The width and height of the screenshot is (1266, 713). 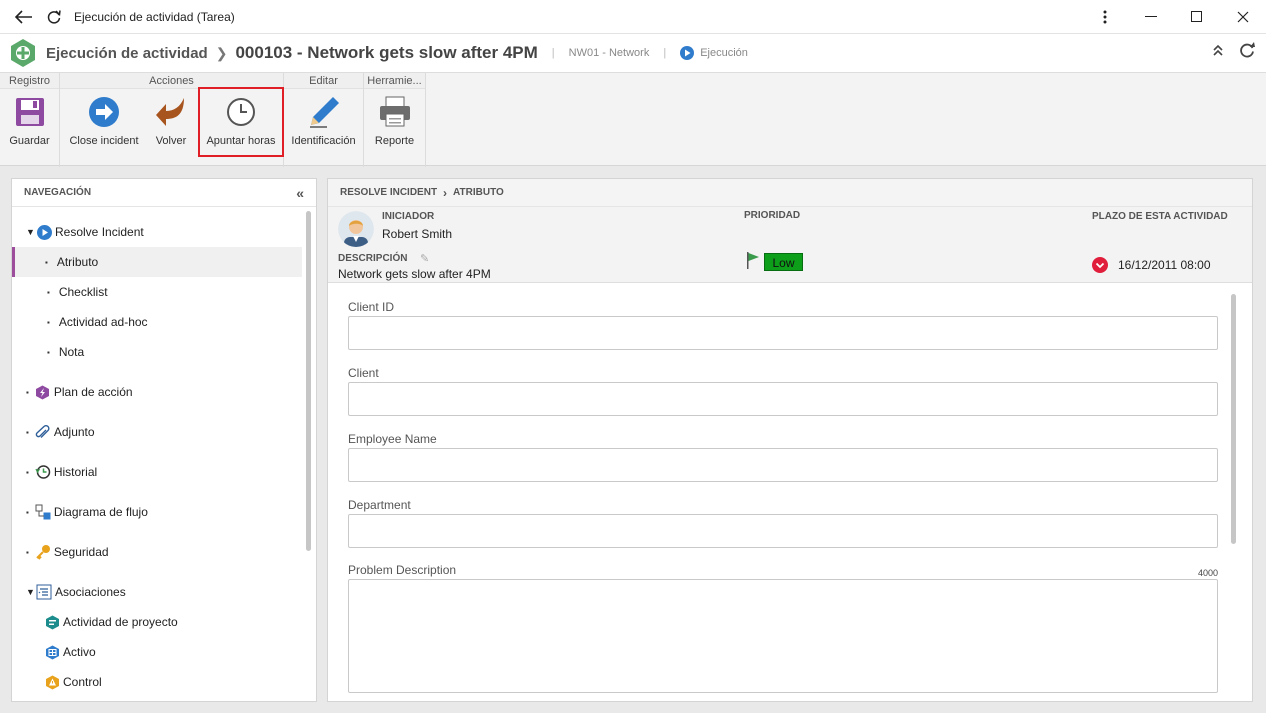 I want to click on ribbon-group-editar: Editar Identificación, so click(x=324, y=120).